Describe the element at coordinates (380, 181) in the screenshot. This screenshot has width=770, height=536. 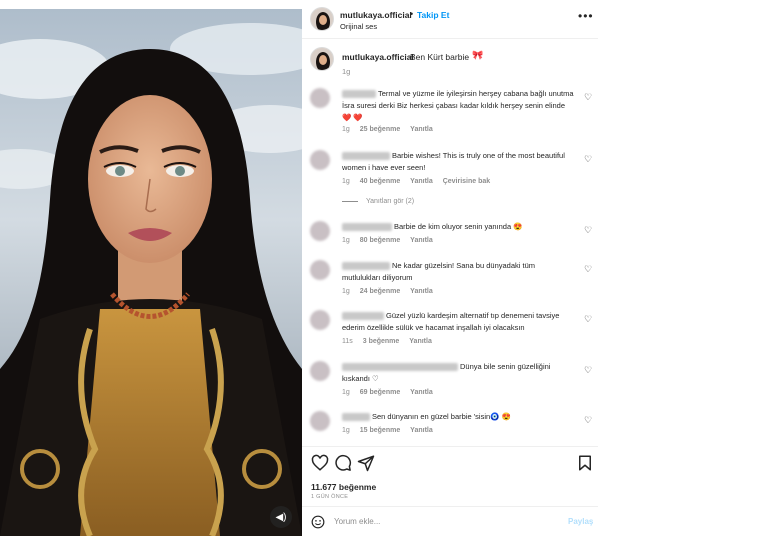
I see `comment-likes: 40 beğenme` at that location.